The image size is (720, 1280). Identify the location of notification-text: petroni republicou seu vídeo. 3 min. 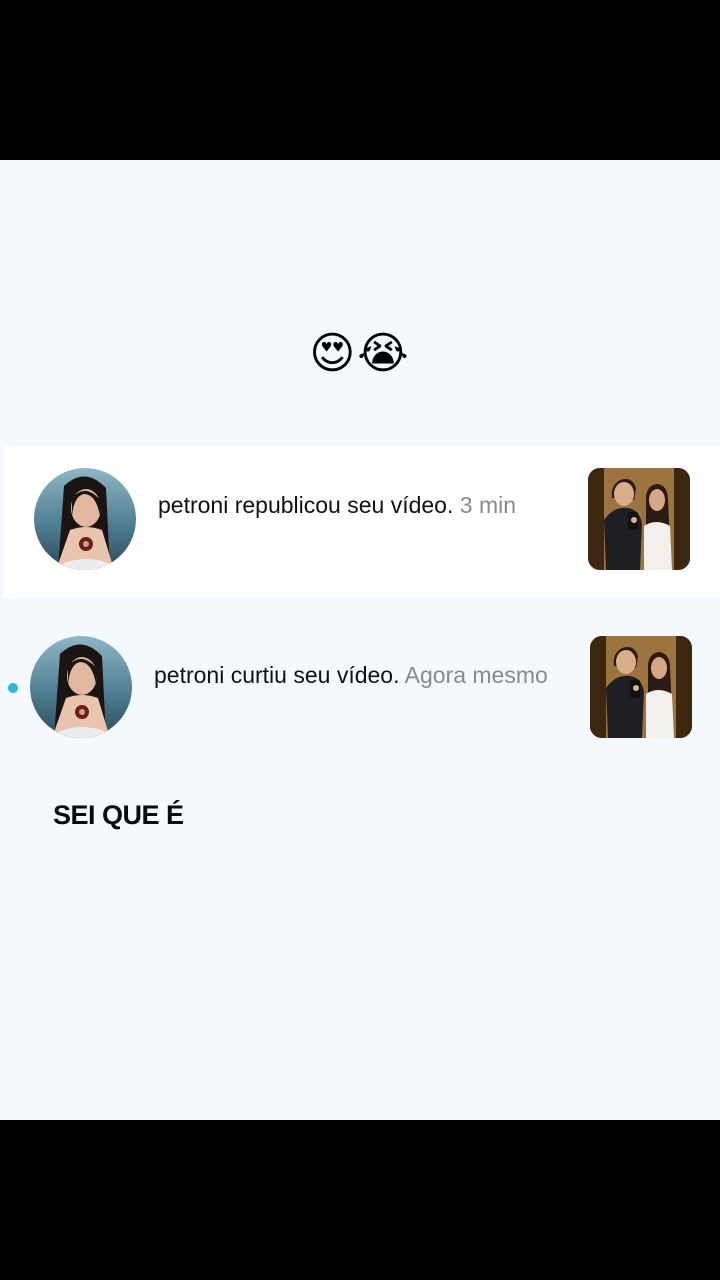
(358, 505).